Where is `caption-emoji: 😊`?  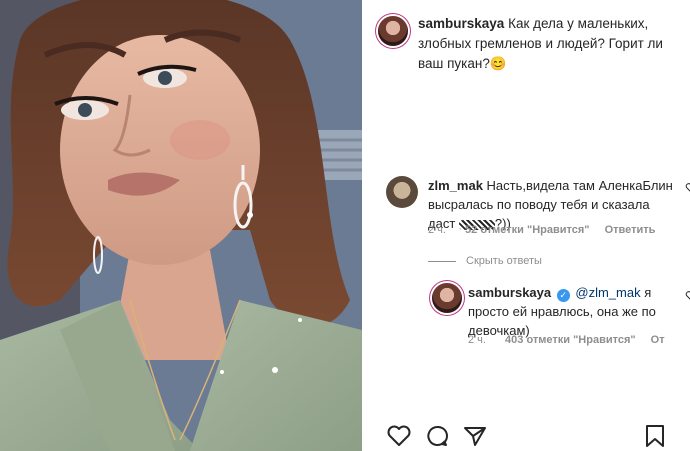 caption-emoji: 😊 is located at coordinates (498, 63).